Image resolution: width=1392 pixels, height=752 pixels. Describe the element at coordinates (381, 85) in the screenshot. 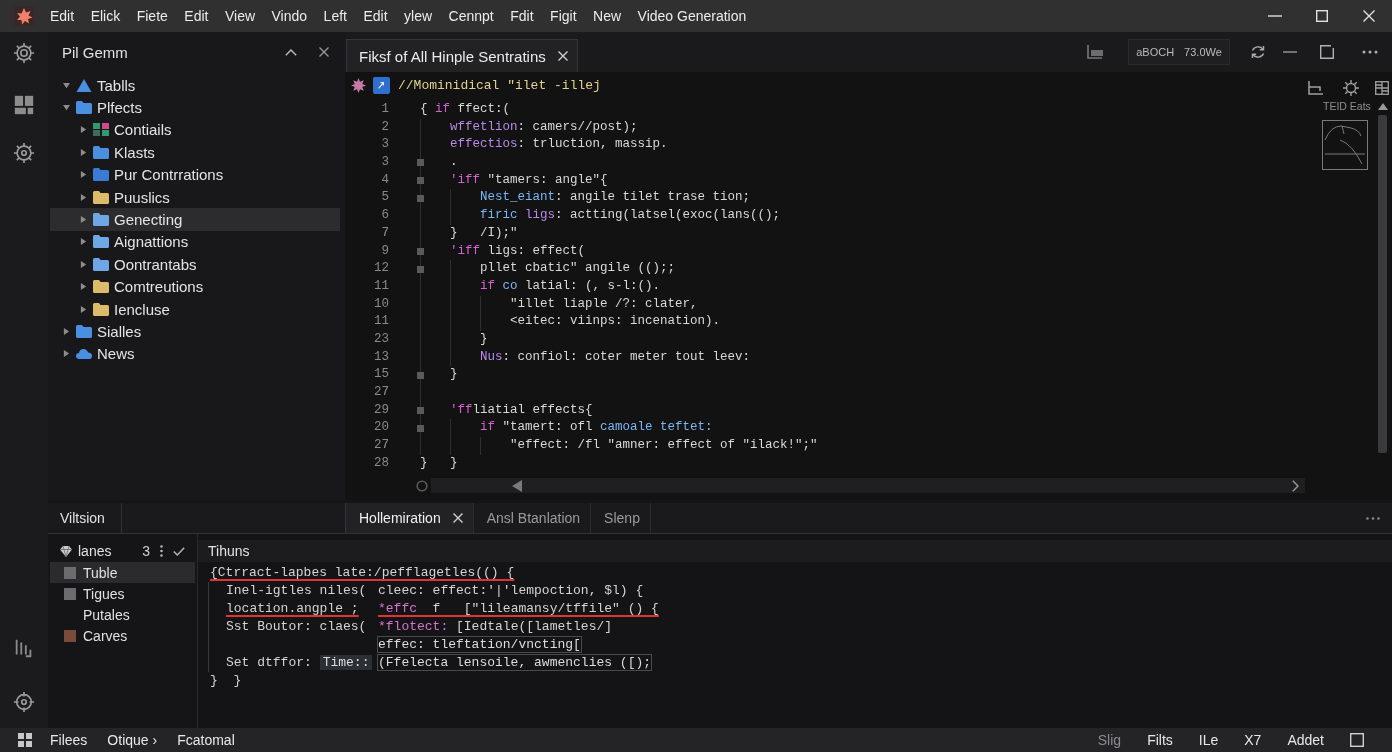

I see `tile-icon` at that location.